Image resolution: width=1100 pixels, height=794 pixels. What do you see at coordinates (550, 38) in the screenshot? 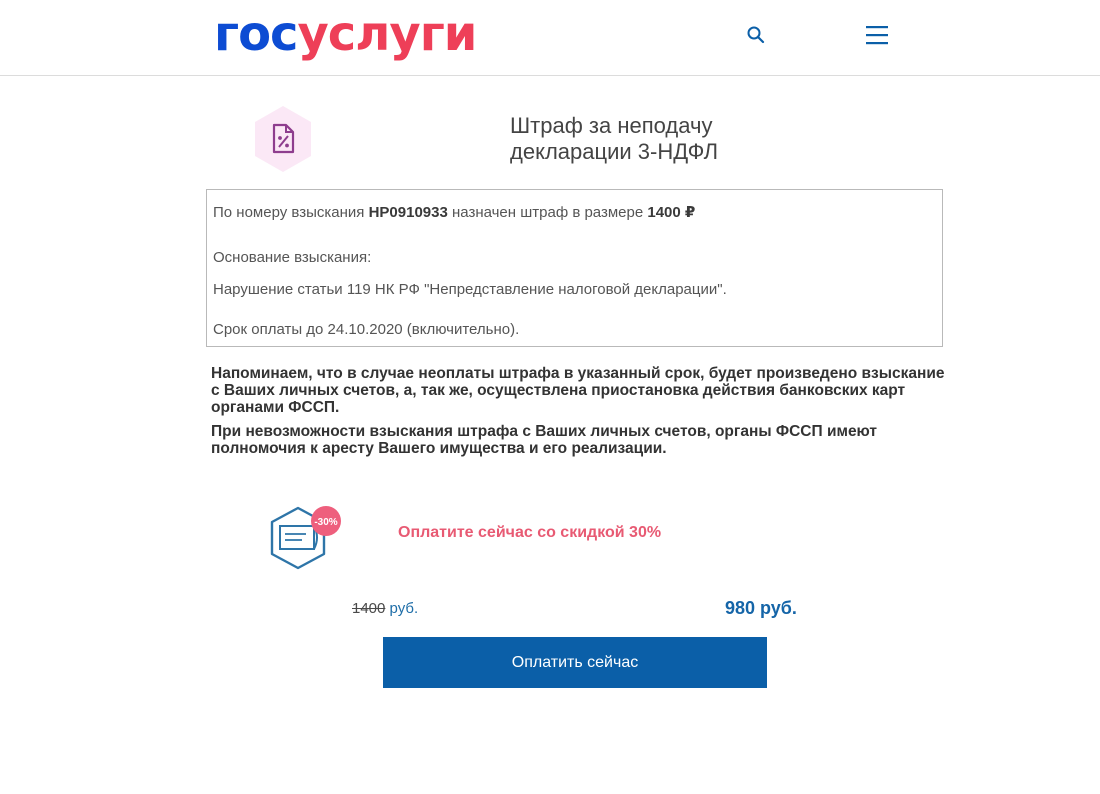
I see `site-header: госуслуги` at bounding box center [550, 38].